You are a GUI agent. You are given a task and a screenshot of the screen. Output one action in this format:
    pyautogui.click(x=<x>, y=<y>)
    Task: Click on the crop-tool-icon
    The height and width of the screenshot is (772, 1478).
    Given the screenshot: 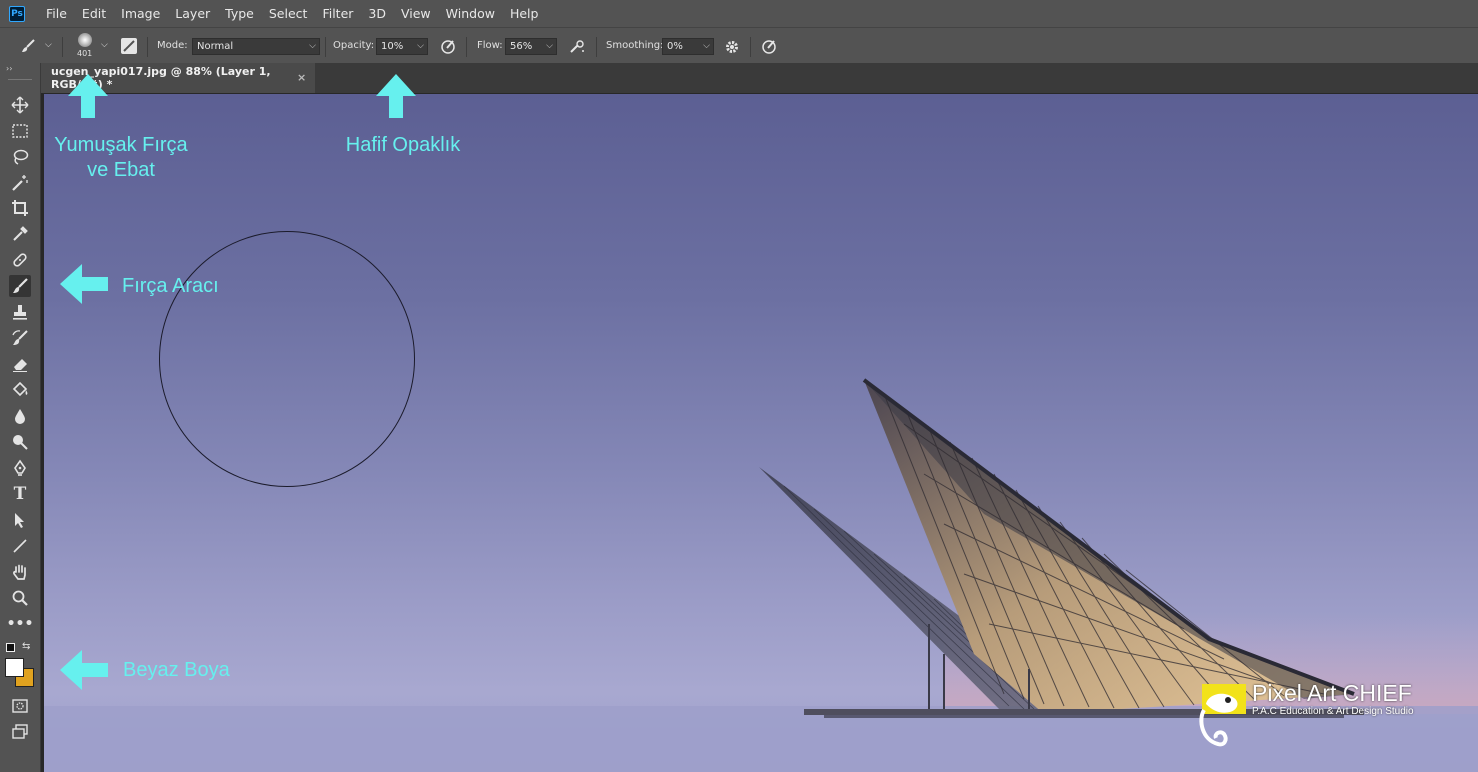 What is the action you would take?
    pyautogui.click(x=20, y=208)
    